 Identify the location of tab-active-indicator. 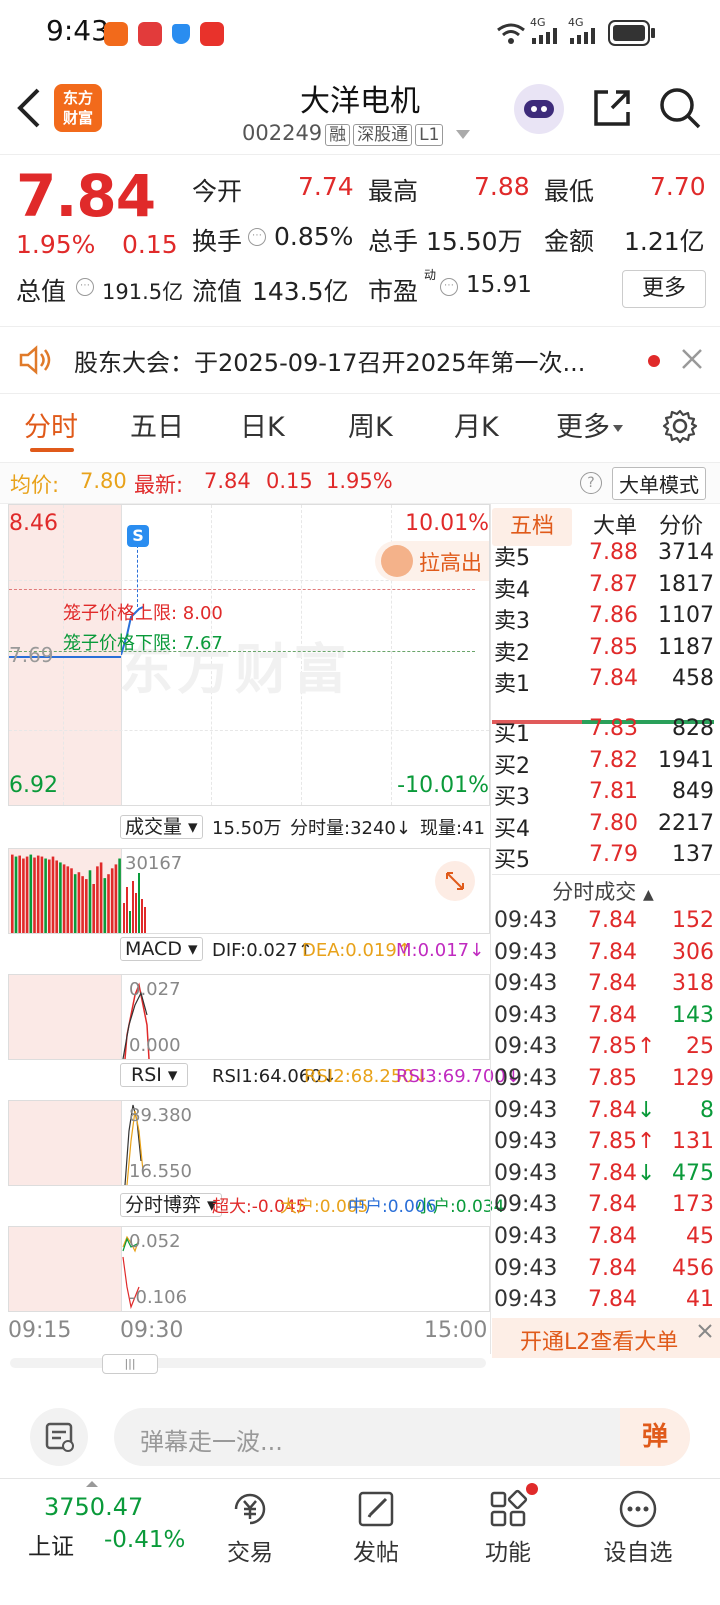
(52, 450).